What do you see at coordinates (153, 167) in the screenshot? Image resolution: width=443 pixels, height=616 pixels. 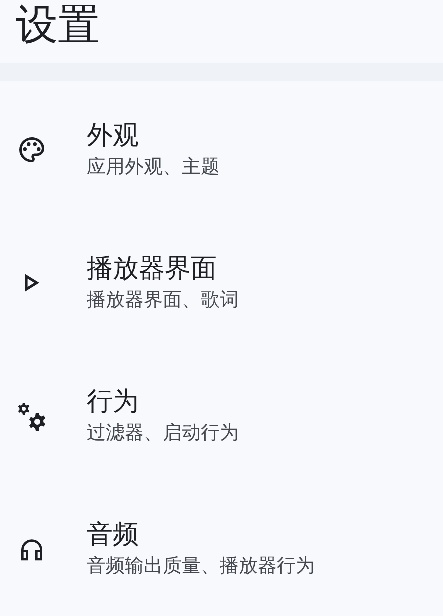 I see `item-subtitle: 应用外观、主题` at bounding box center [153, 167].